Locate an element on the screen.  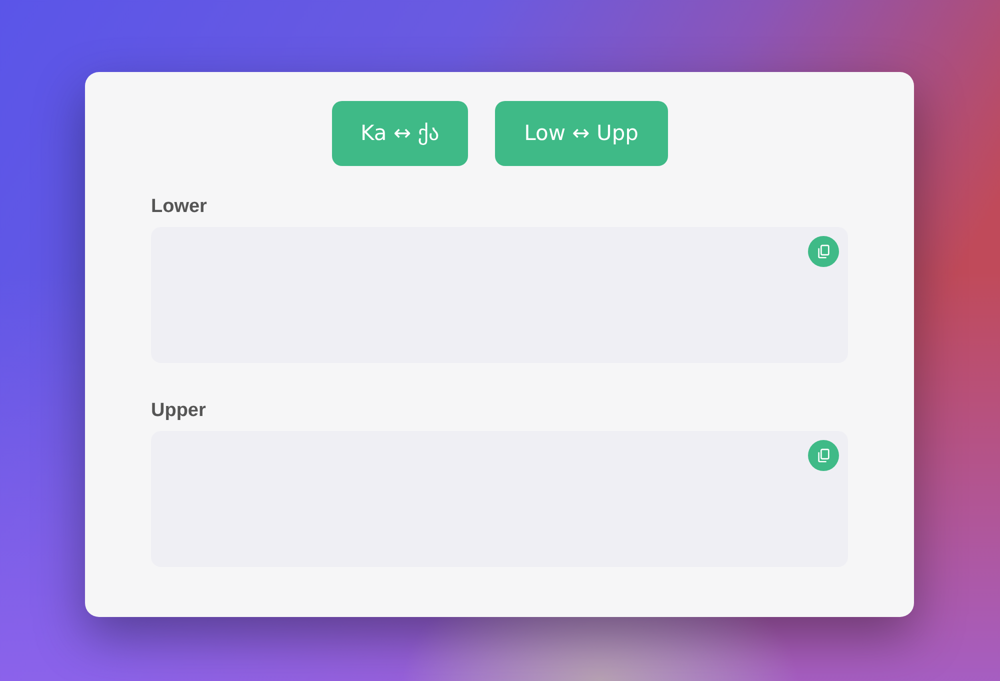
convert-button: Ka ↔ ქა is located at coordinates (400, 133).